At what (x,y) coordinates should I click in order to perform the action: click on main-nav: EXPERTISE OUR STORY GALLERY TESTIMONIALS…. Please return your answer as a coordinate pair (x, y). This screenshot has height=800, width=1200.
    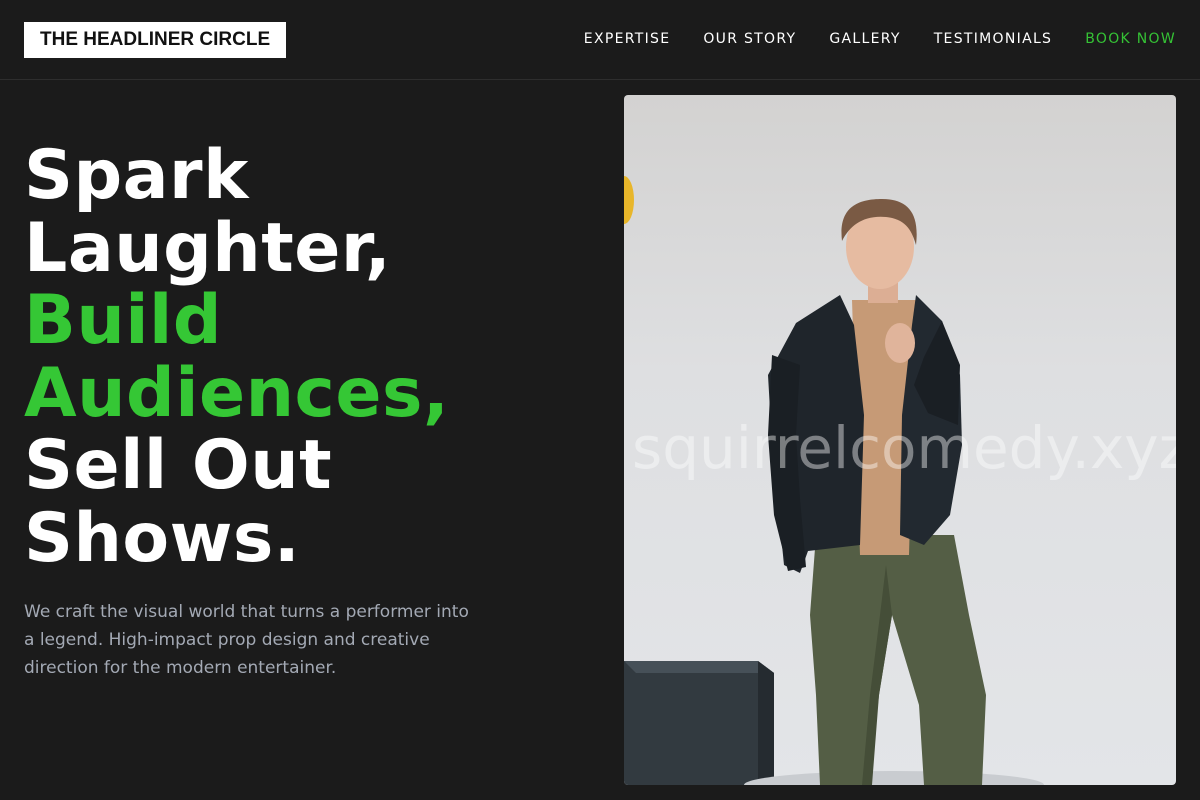
    Looking at the image, I should click on (880, 39).